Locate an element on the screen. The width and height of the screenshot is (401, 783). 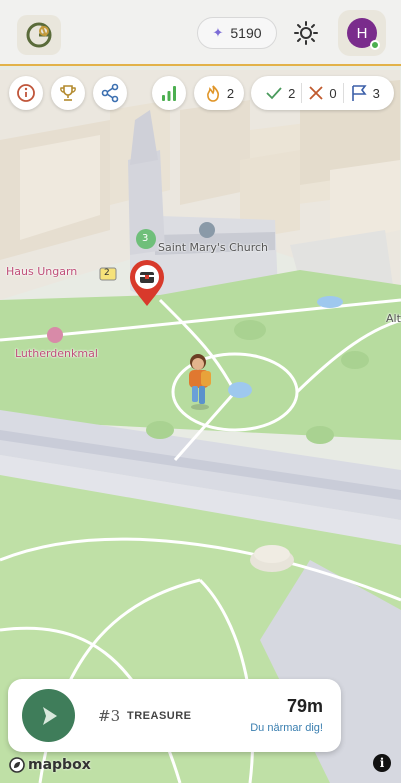
attribution-info-button: i is located at coordinates (382, 763).